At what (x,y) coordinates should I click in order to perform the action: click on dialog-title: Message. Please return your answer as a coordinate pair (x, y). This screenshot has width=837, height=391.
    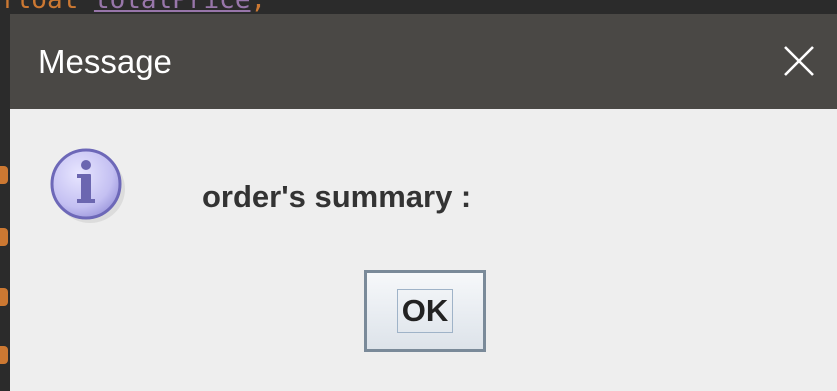
    Looking at the image, I should click on (105, 61).